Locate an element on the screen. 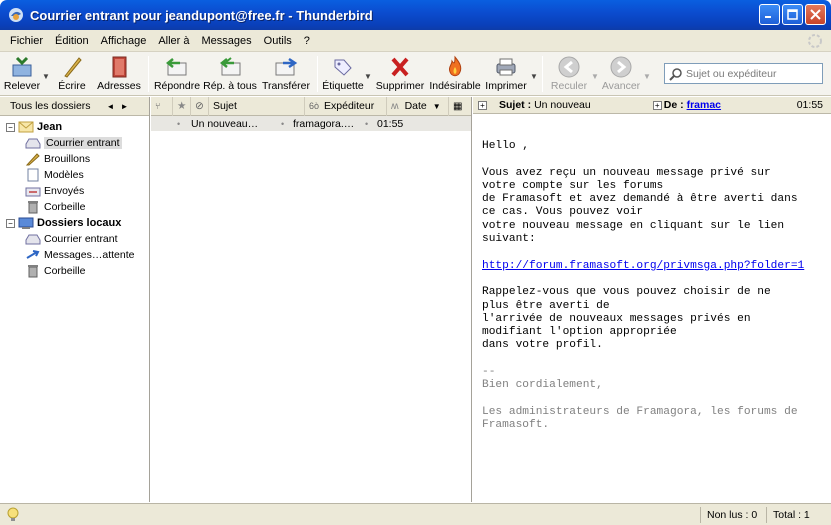 The image size is (831, 525). print-label: Imprimer is located at coordinates (506, 86).